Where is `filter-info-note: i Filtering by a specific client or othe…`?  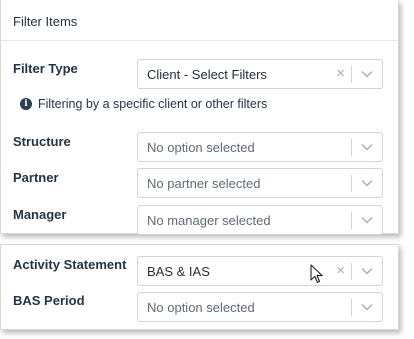 filter-info-note: i Filtering by a specific client or othe… is located at coordinates (143, 104).